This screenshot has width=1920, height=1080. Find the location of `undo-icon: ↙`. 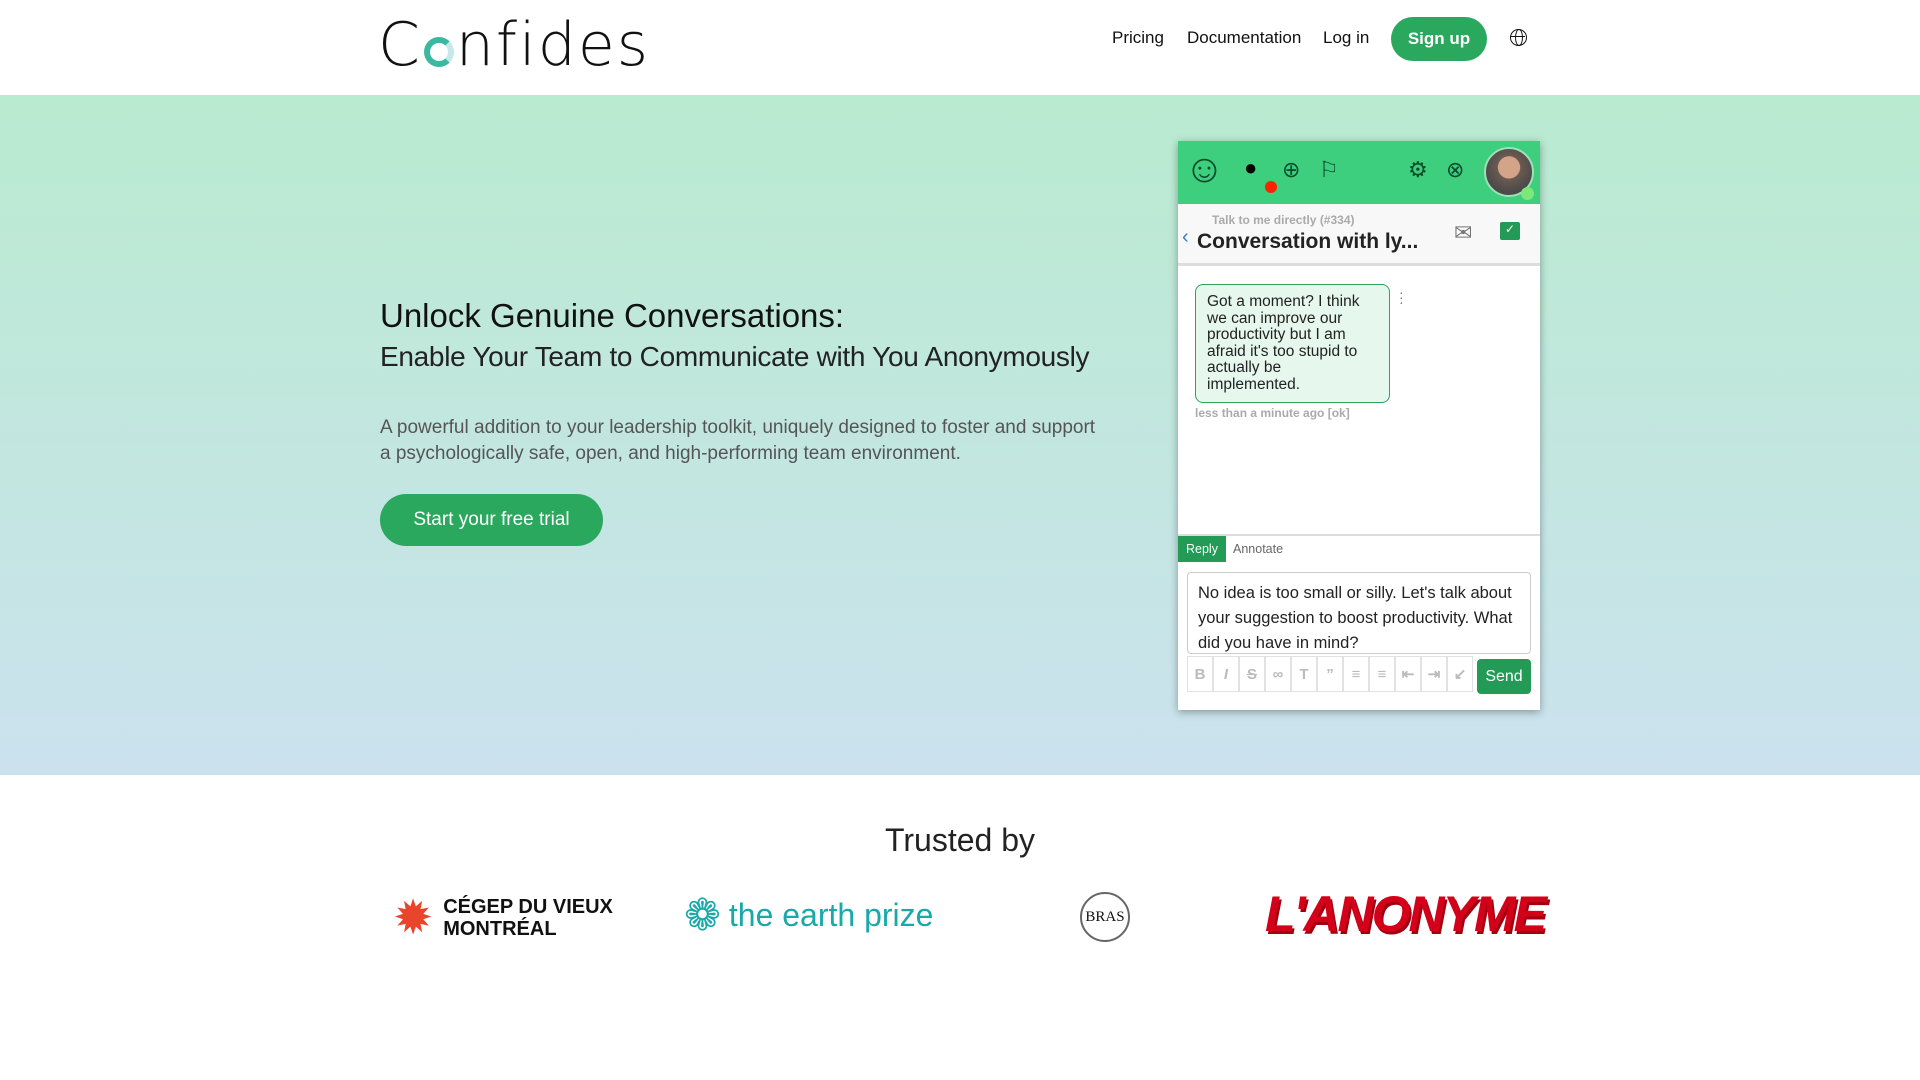

undo-icon: ↙ is located at coordinates (1460, 674).